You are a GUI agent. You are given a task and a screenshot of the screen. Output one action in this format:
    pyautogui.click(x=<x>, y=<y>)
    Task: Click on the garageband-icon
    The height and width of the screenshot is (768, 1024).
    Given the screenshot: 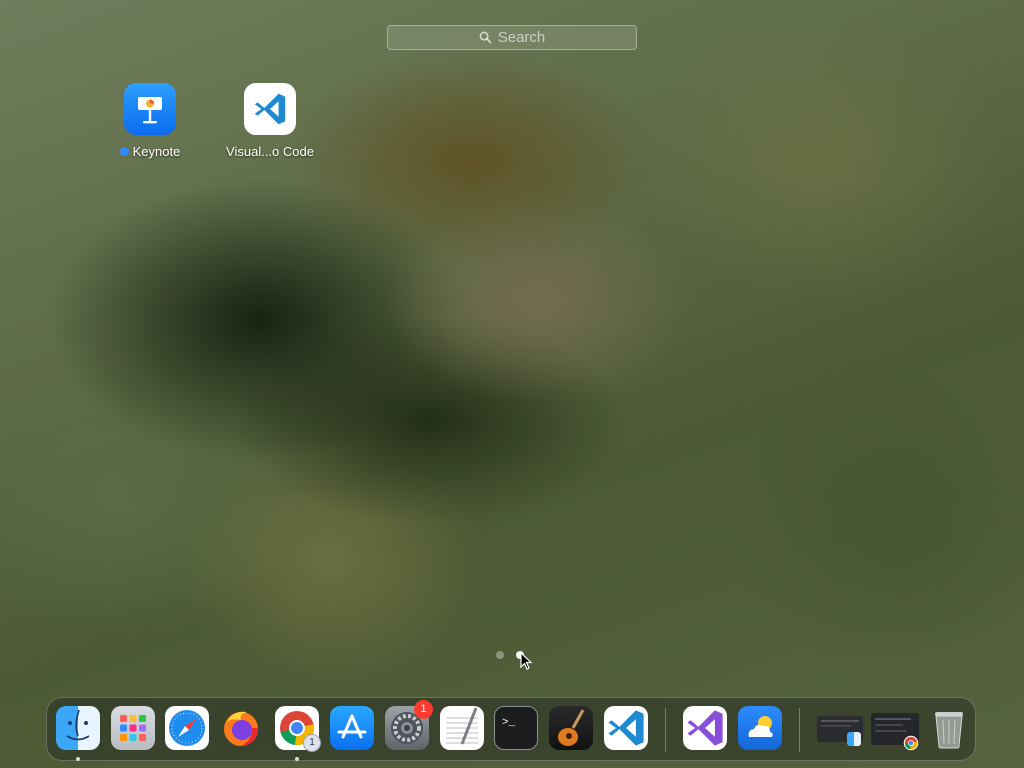 What is the action you would take?
    pyautogui.click(x=571, y=728)
    